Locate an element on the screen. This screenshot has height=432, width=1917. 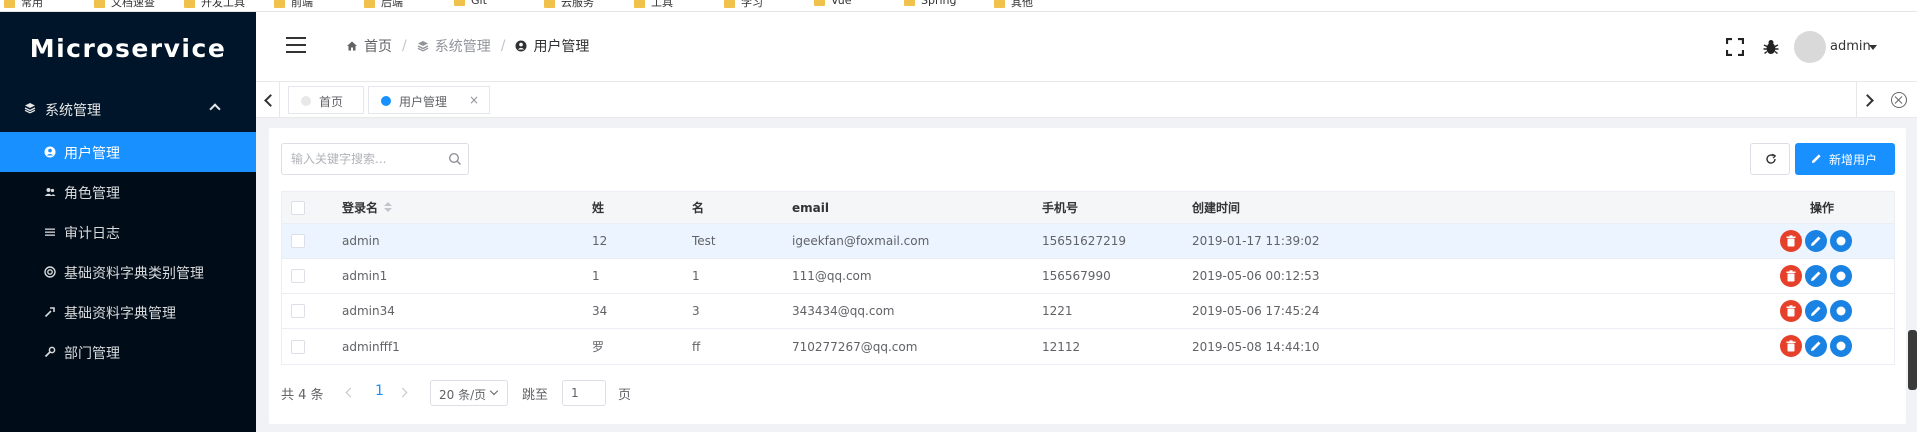
column-header-first-name: 名 is located at coordinates (698, 208).